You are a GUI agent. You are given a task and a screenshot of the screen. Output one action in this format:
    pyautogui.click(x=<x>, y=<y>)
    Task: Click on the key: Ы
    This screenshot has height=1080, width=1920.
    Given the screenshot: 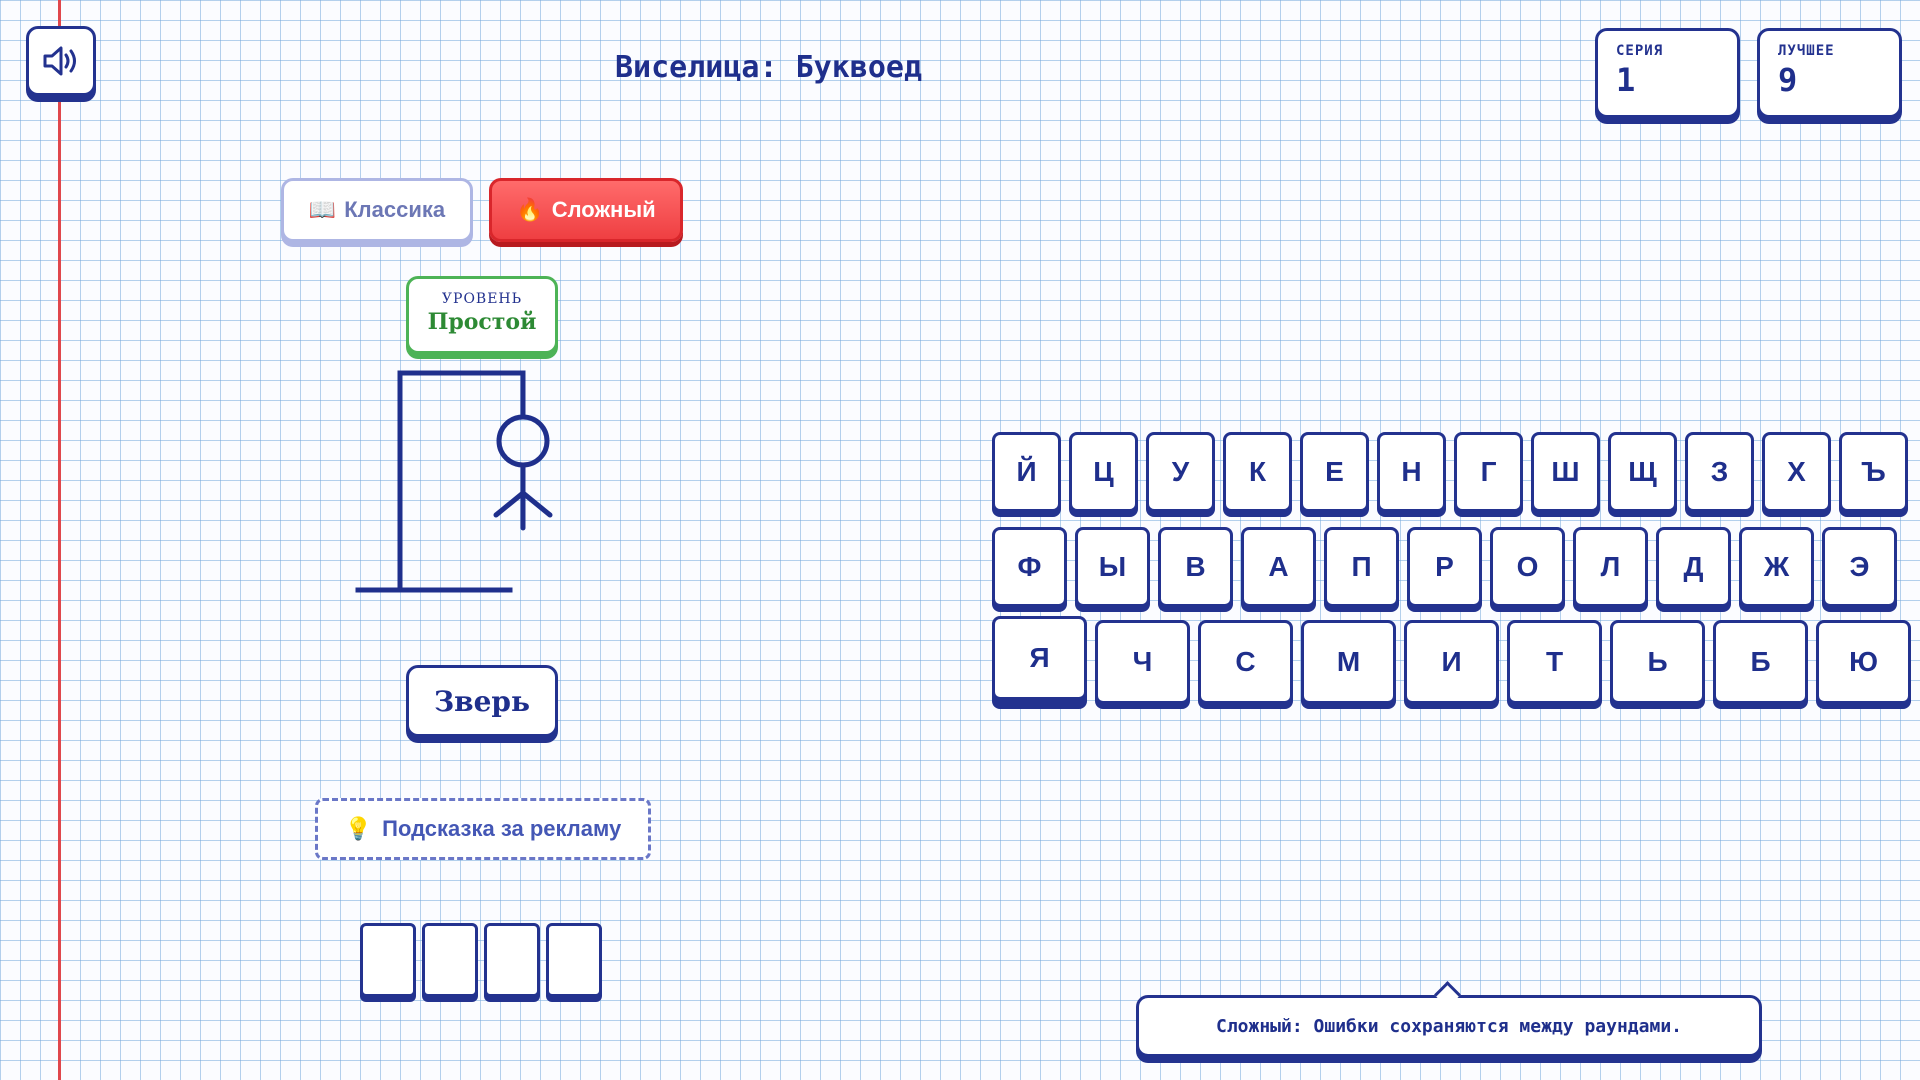 What is the action you would take?
    pyautogui.click(x=1112, y=567)
    